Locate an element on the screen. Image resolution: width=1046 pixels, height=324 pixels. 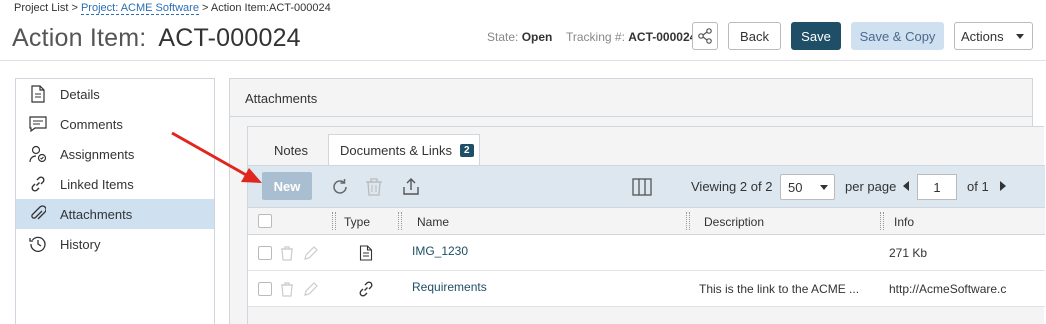
column-header-name: Name is located at coordinates (433, 222).